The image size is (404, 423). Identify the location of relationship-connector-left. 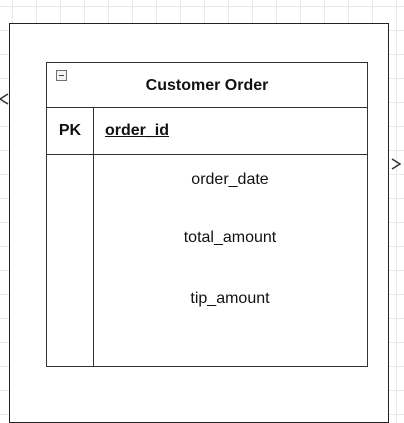
(5, 99).